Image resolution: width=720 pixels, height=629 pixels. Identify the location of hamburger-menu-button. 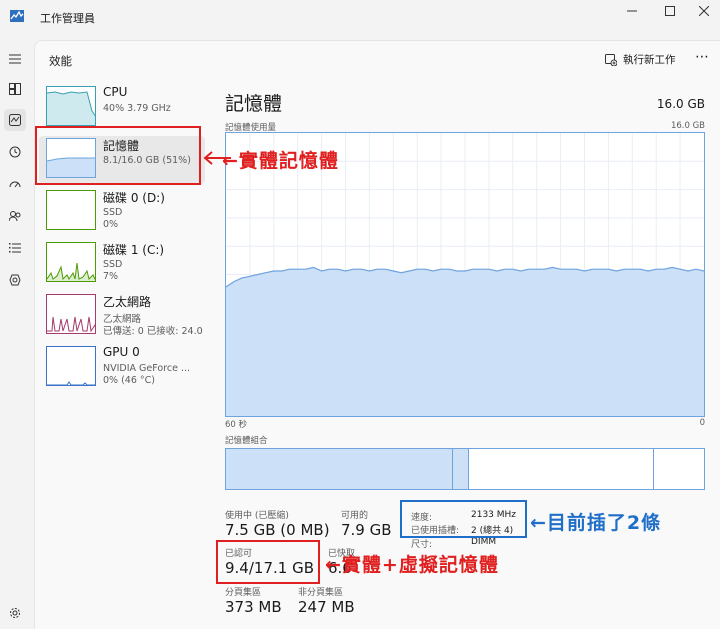
(15, 59).